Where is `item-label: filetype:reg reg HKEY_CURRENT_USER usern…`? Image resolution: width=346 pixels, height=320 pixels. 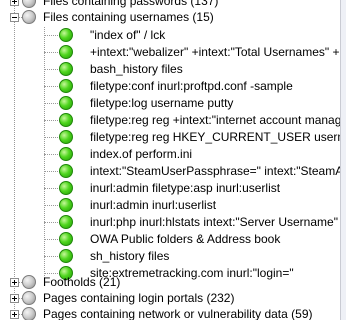
item-label: filetype:reg reg HKEY_CURRENT_USER usern… is located at coordinates (218, 137).